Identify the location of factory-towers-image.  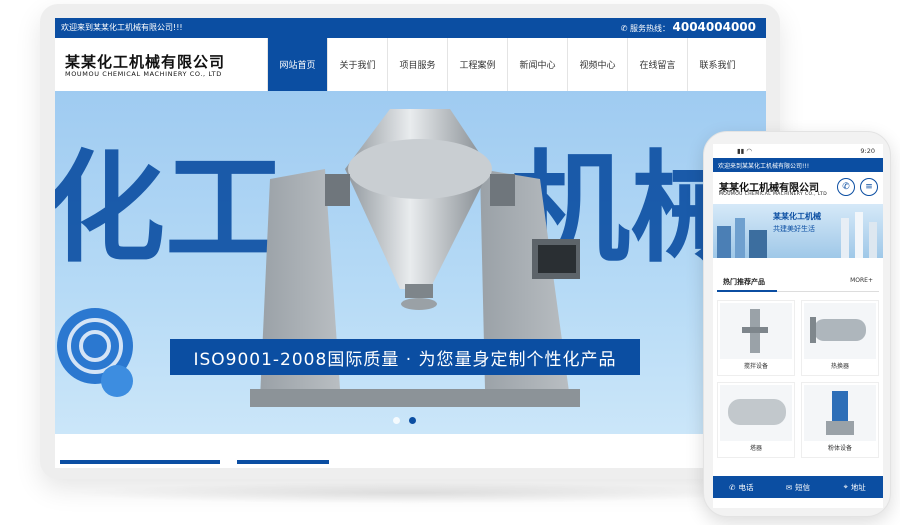
(859, 235).